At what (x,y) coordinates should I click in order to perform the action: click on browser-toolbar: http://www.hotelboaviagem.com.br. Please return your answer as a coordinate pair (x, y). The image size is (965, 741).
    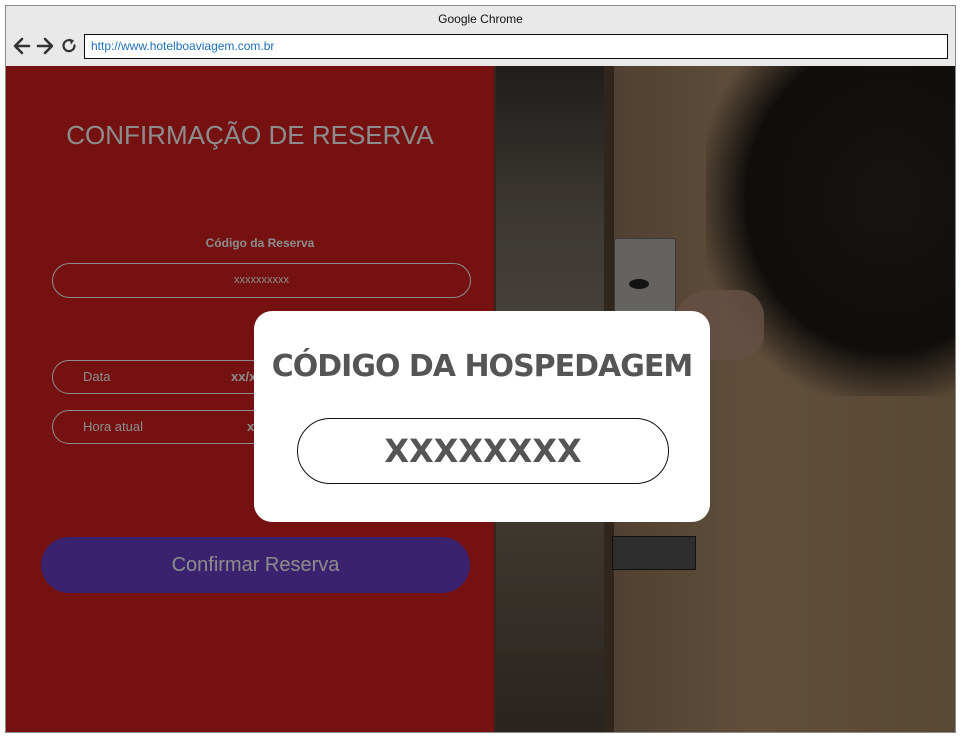
    Looking at the image, I should click on (480, 49).